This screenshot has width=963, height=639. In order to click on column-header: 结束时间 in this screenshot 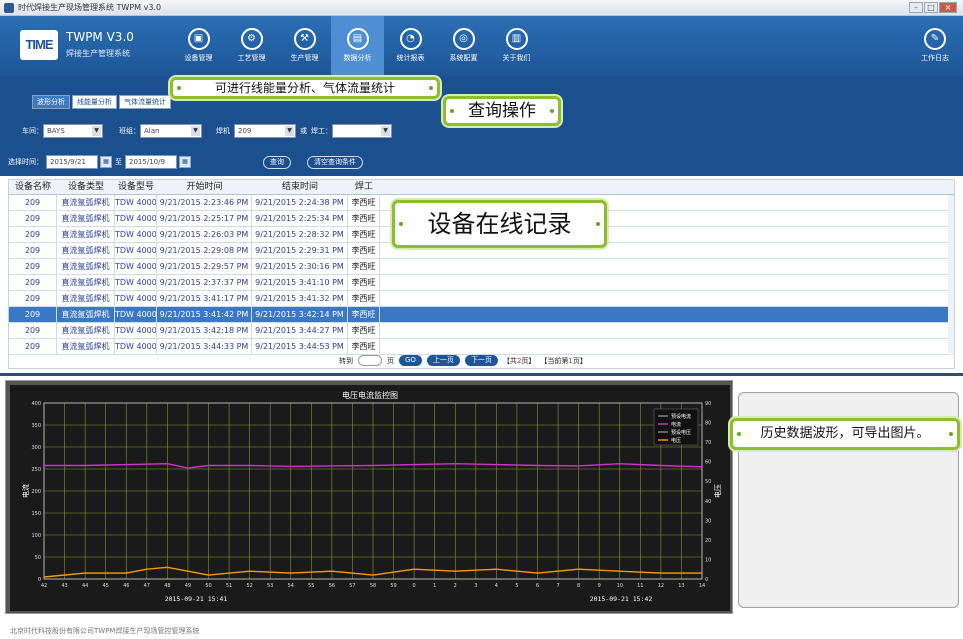, I will do `click(300, 187)`.